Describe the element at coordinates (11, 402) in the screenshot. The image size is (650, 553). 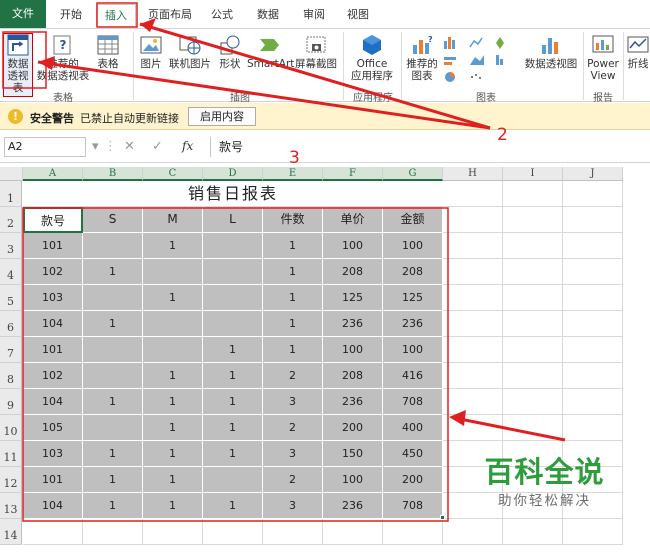
I see `row-header-9: 9` at that location.